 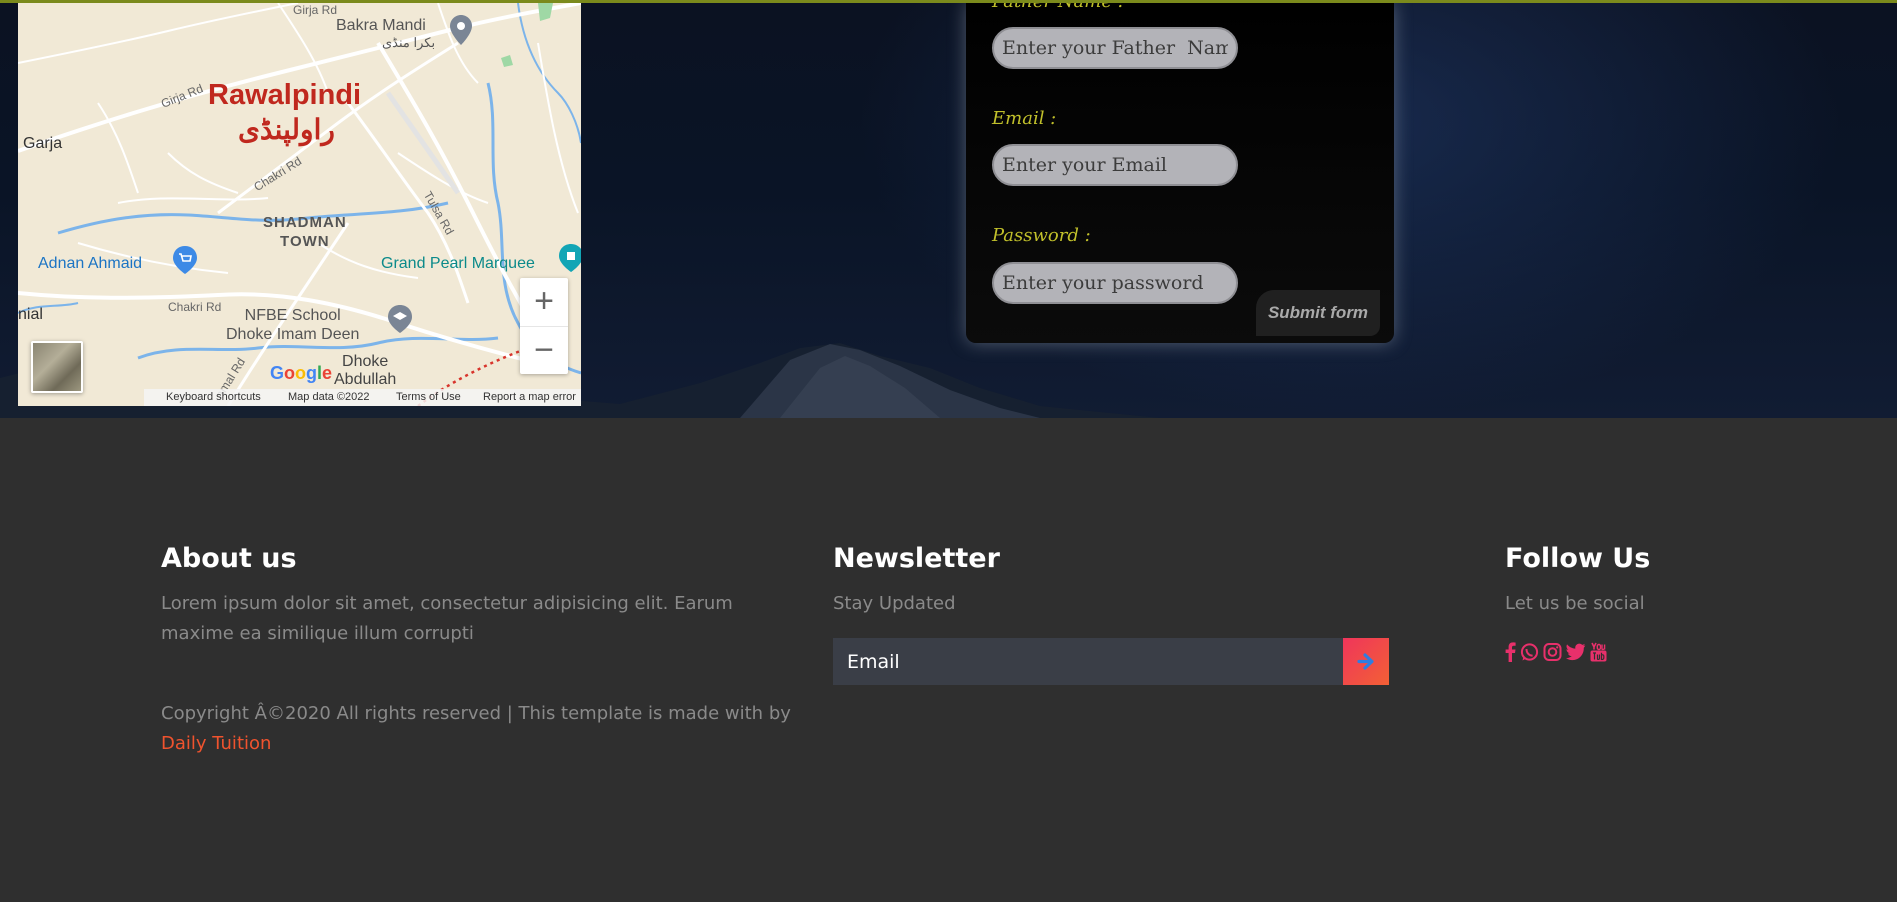 I want to click on follow-us-heading: Follow Us, so click(x=1578, y=558).